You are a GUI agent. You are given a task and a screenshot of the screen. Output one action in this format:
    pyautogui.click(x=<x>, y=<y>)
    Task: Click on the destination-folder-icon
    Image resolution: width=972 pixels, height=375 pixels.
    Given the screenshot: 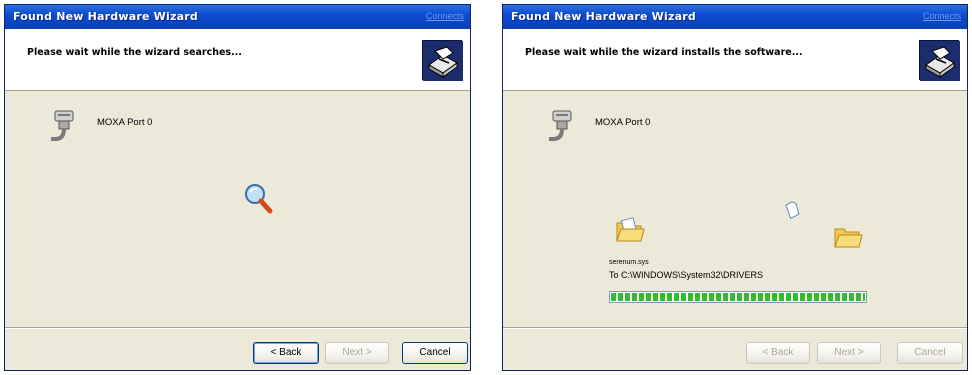 What is the action you would take?
    pyautogui.click(x=848, y=237)
    